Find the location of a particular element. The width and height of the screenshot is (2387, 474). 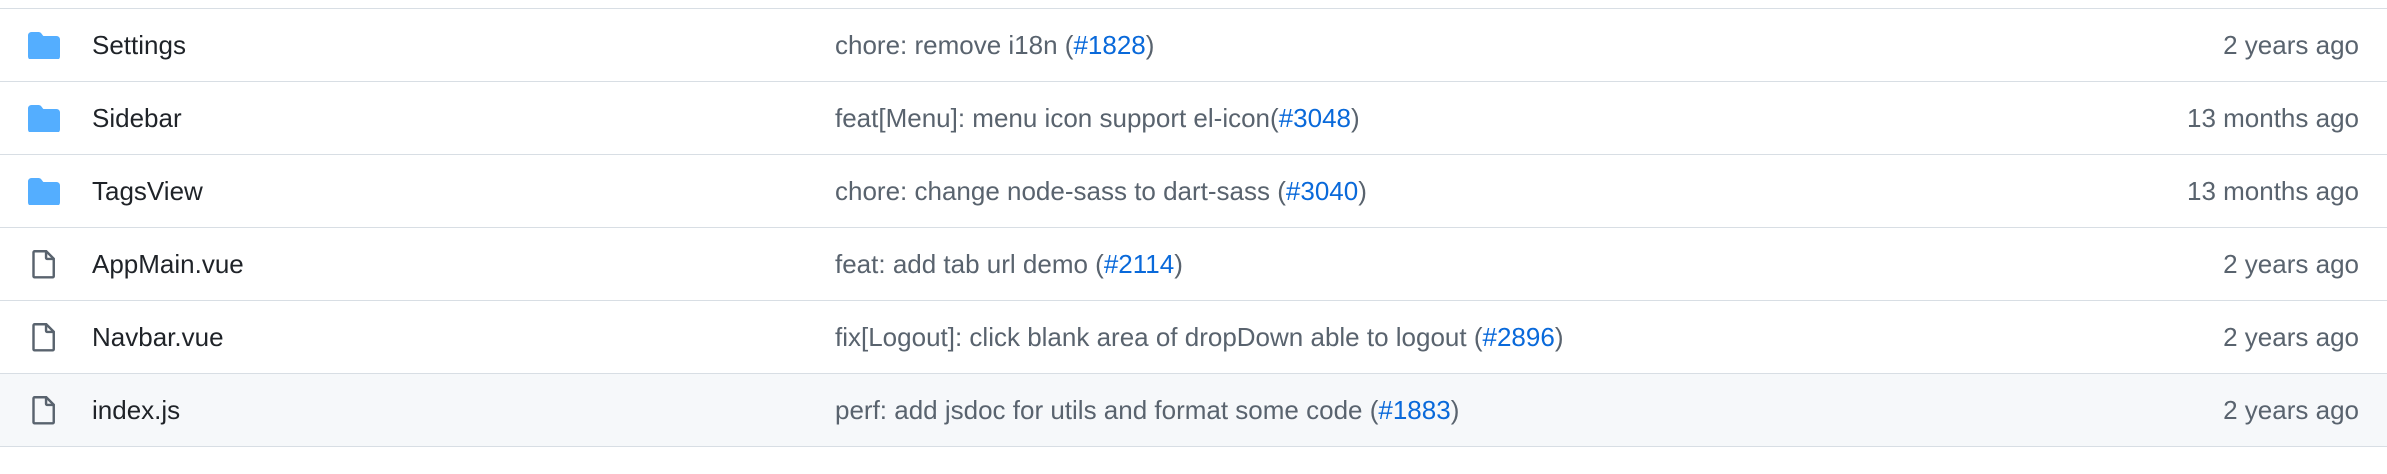

issue-link: #3040 is located at coordinates (1322, 191).